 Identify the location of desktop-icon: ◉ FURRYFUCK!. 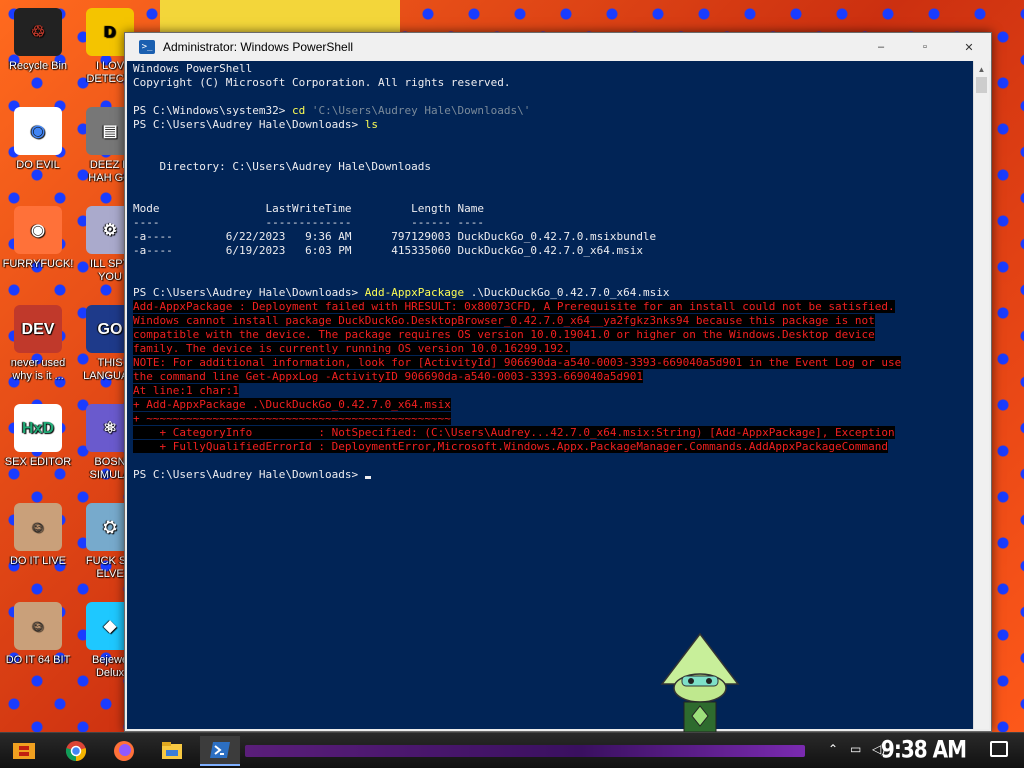
(39, 238).